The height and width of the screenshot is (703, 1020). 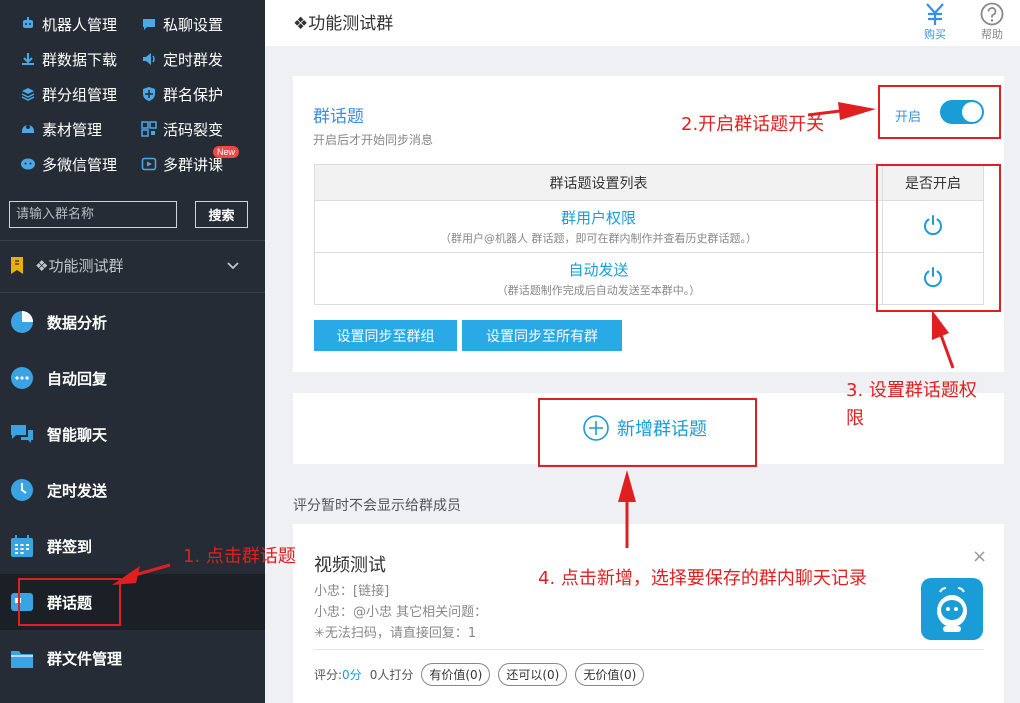 I want to click on menu-label: 群数据下载, so click(x=80, y=59).